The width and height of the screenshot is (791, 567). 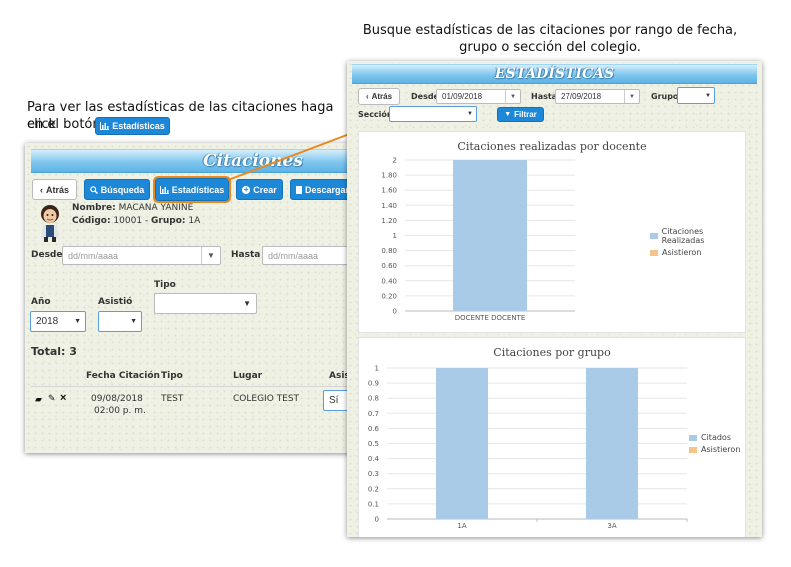 I want to click on x-tick-label: 1A, so click(x=461, y=526).